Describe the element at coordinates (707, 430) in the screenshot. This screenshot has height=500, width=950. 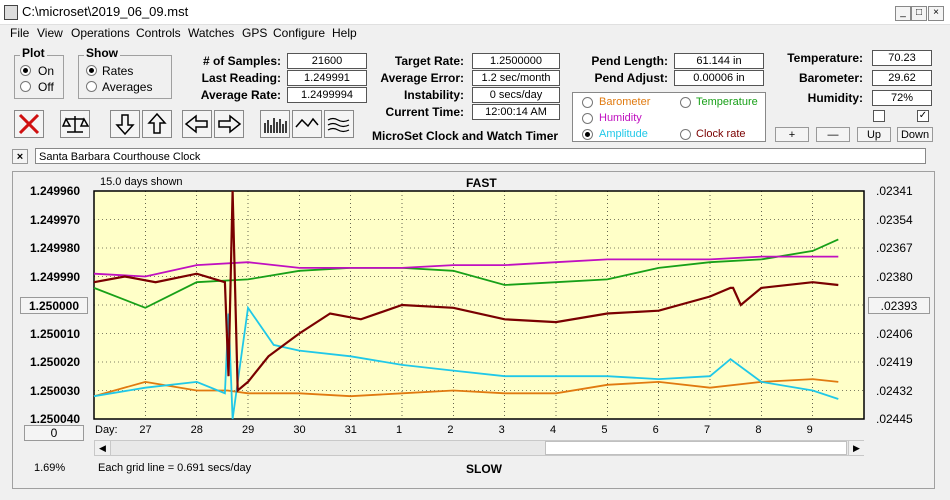
I see `x-tick-label: 7` at that location.